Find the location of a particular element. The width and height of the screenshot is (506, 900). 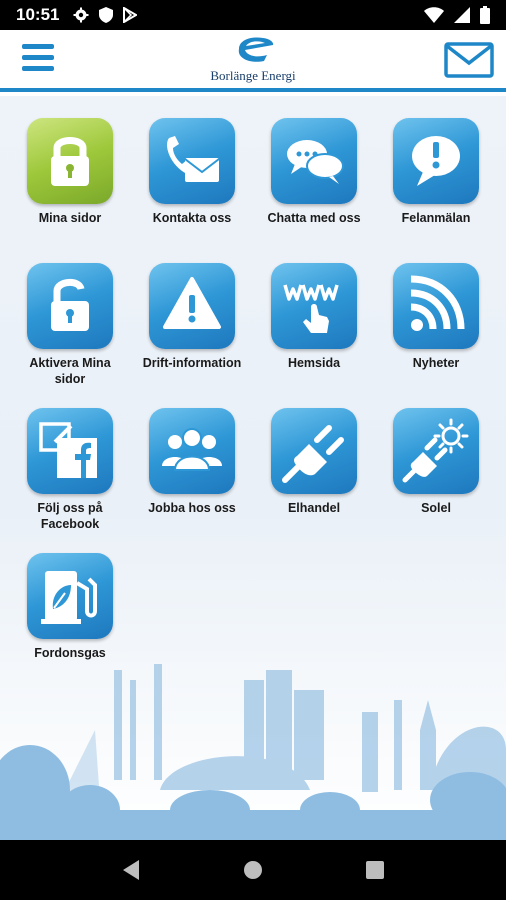

tile-facebook: Följ oss på Facebook is located at coordinates (70, 470).